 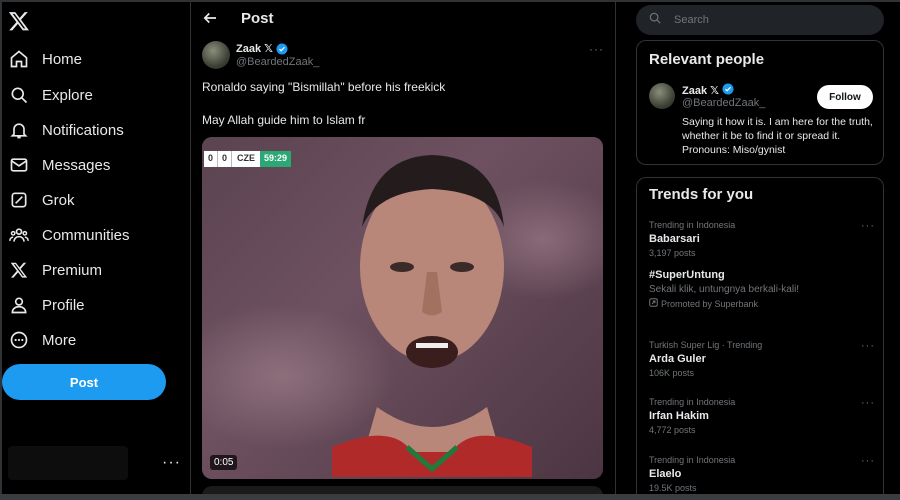 What do you see at coordinates (254, 49) in the screenshot?
I see `author-name-text: Zaak 𝕏` at bounding box center [254, 49].